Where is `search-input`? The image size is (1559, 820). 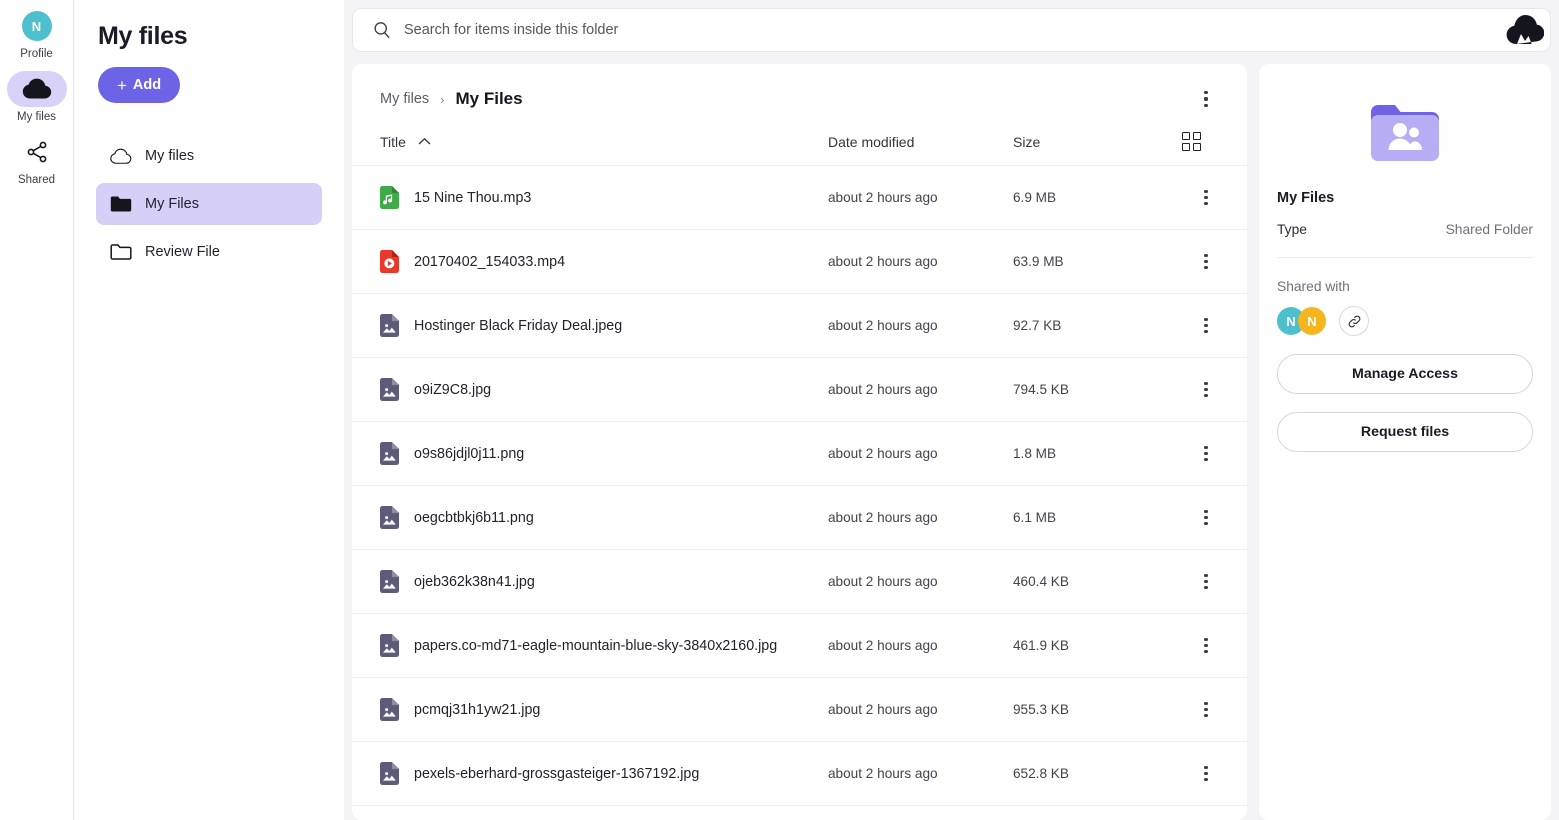
search-input is located at coordinates (967, 30).